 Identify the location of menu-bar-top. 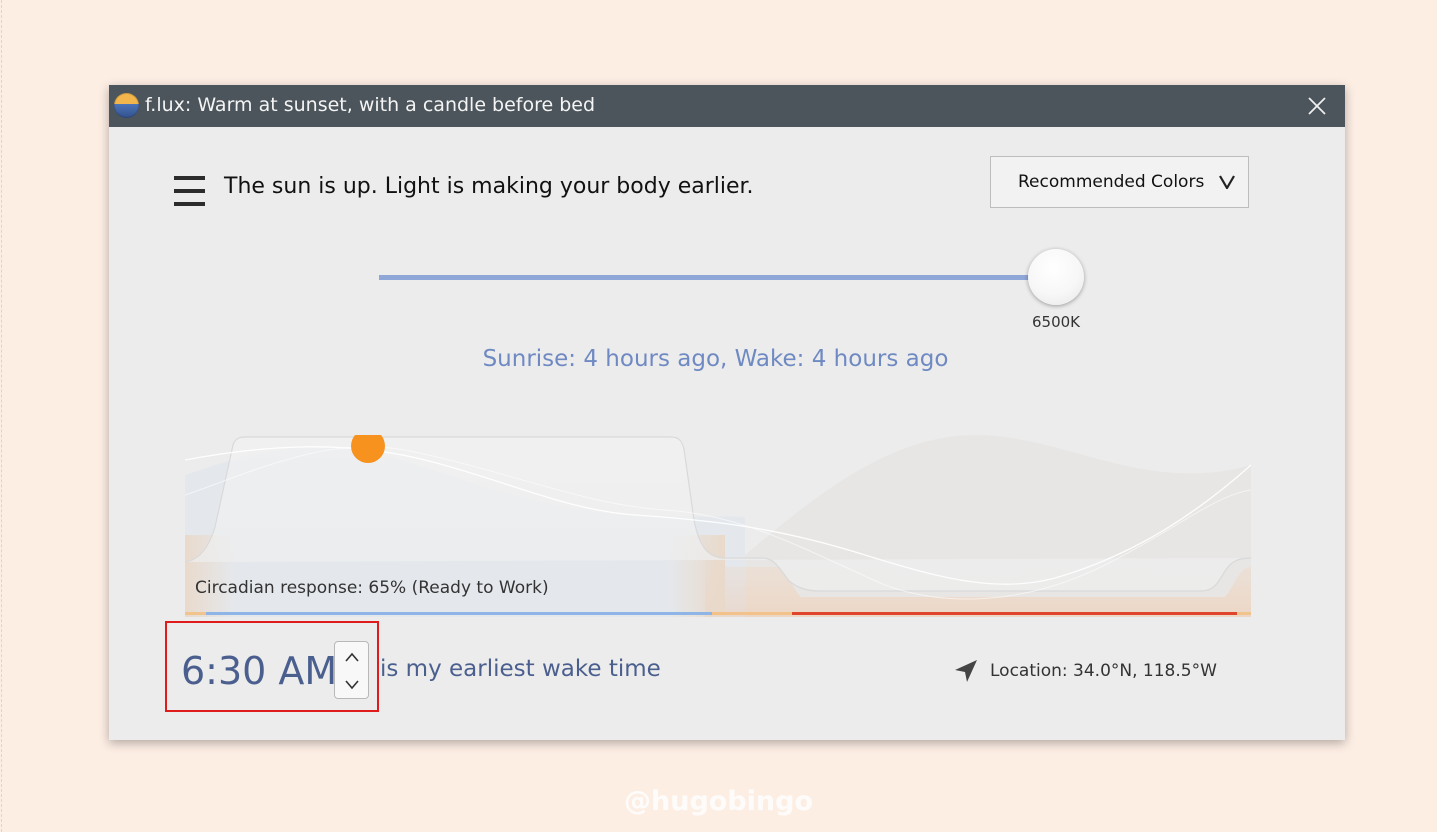
(189, 178).